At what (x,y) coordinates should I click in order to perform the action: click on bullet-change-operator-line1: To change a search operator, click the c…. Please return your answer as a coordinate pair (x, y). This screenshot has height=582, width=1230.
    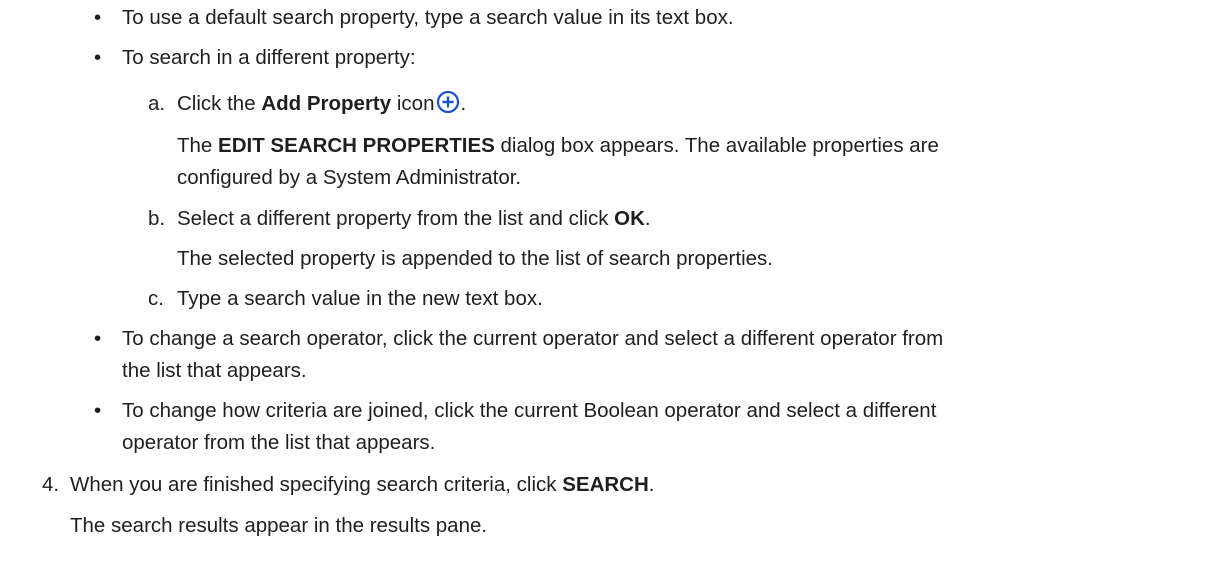
    Looking at the image, I should click on (533, 338).